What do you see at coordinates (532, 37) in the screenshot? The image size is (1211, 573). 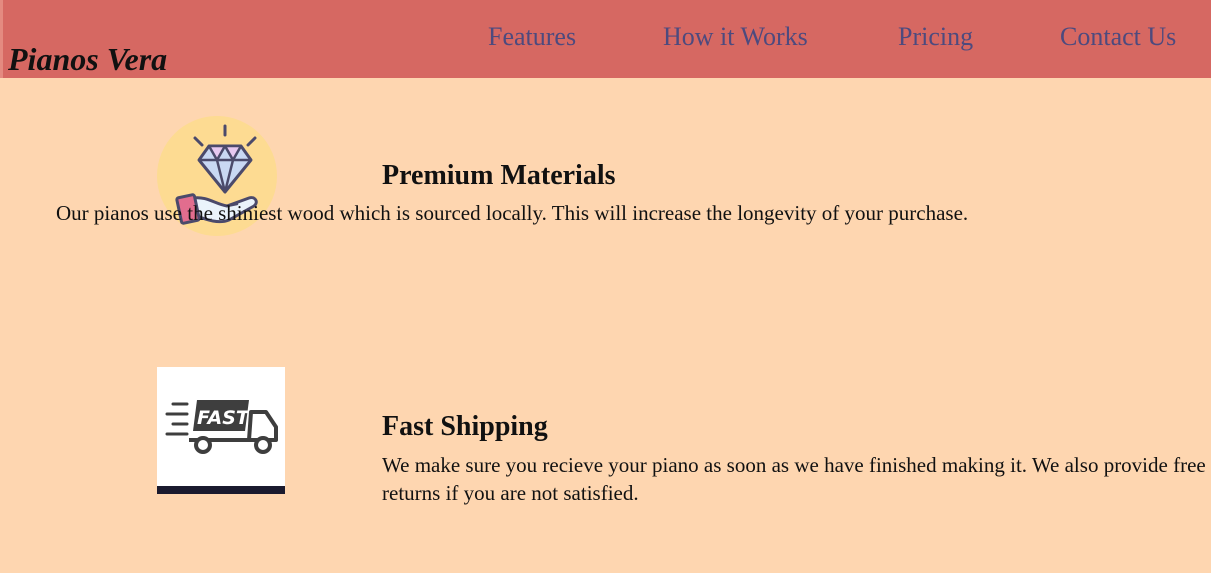 I see `nav-link-features: Features` at bounding box center [532, 37].